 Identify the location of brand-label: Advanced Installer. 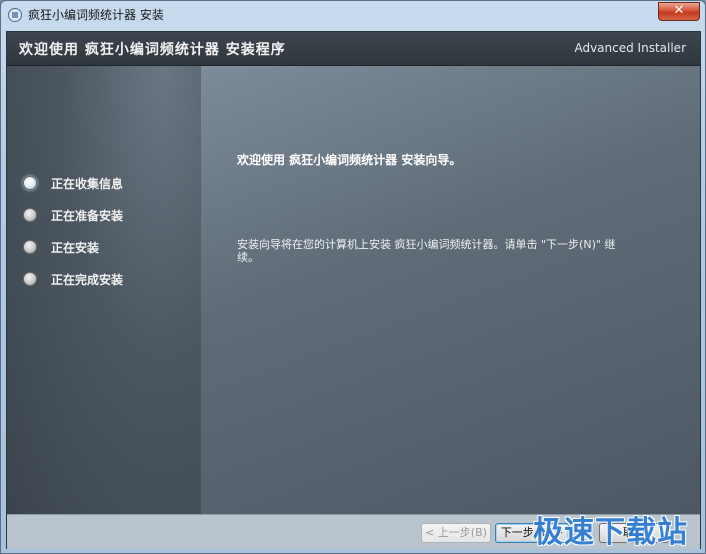
(630, 48).